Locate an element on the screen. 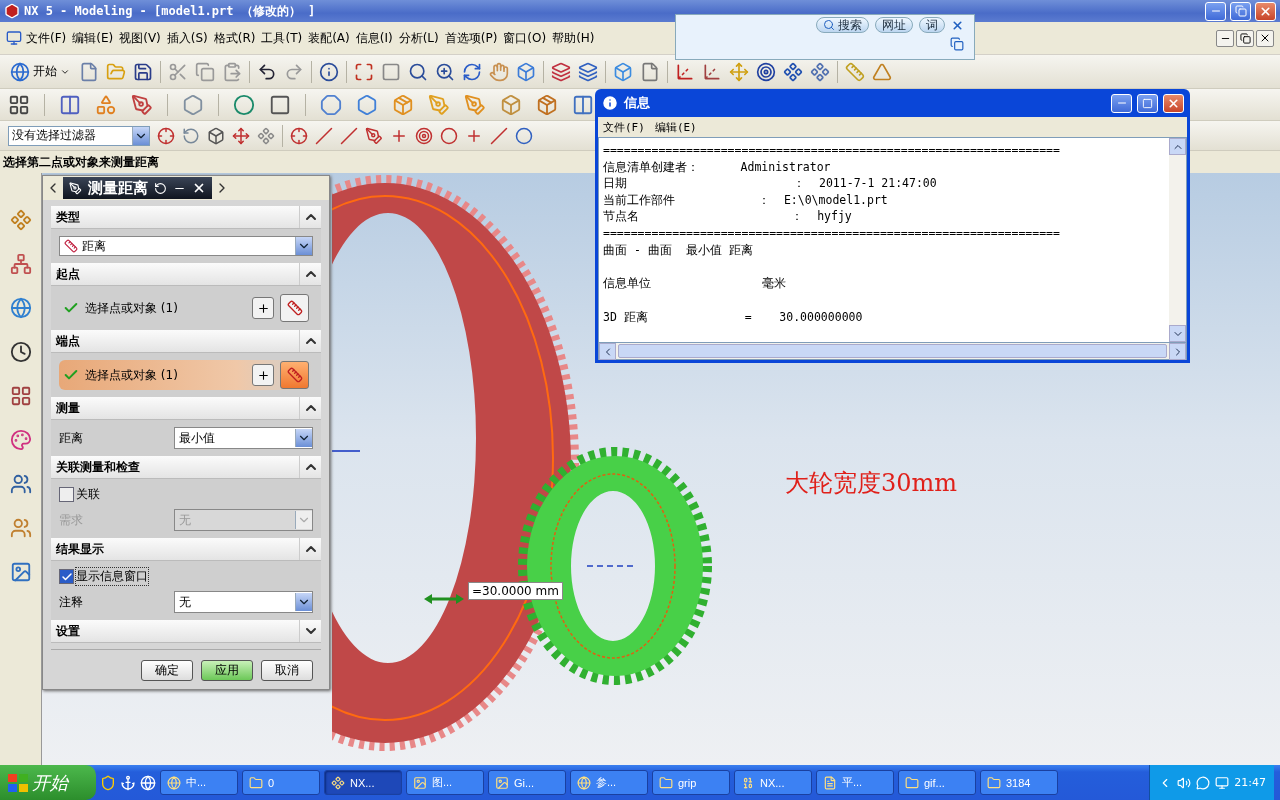  window-title: NX 5 - Modeling - [model1.prt （修改的） ] is located at coordinates (170, 11).